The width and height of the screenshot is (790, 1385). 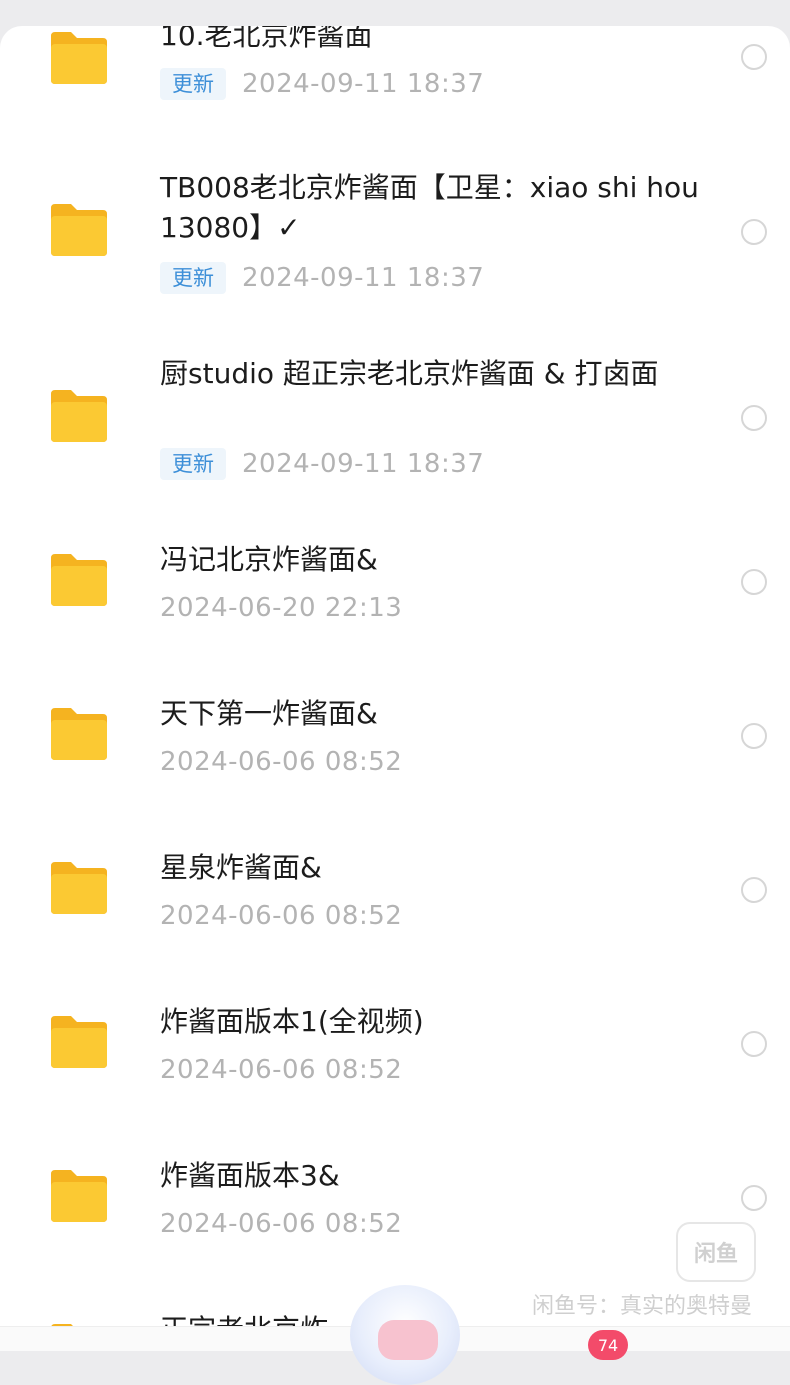 I want to click on folder-name: 星泉炸酱面&, so click(x=241, y=867).